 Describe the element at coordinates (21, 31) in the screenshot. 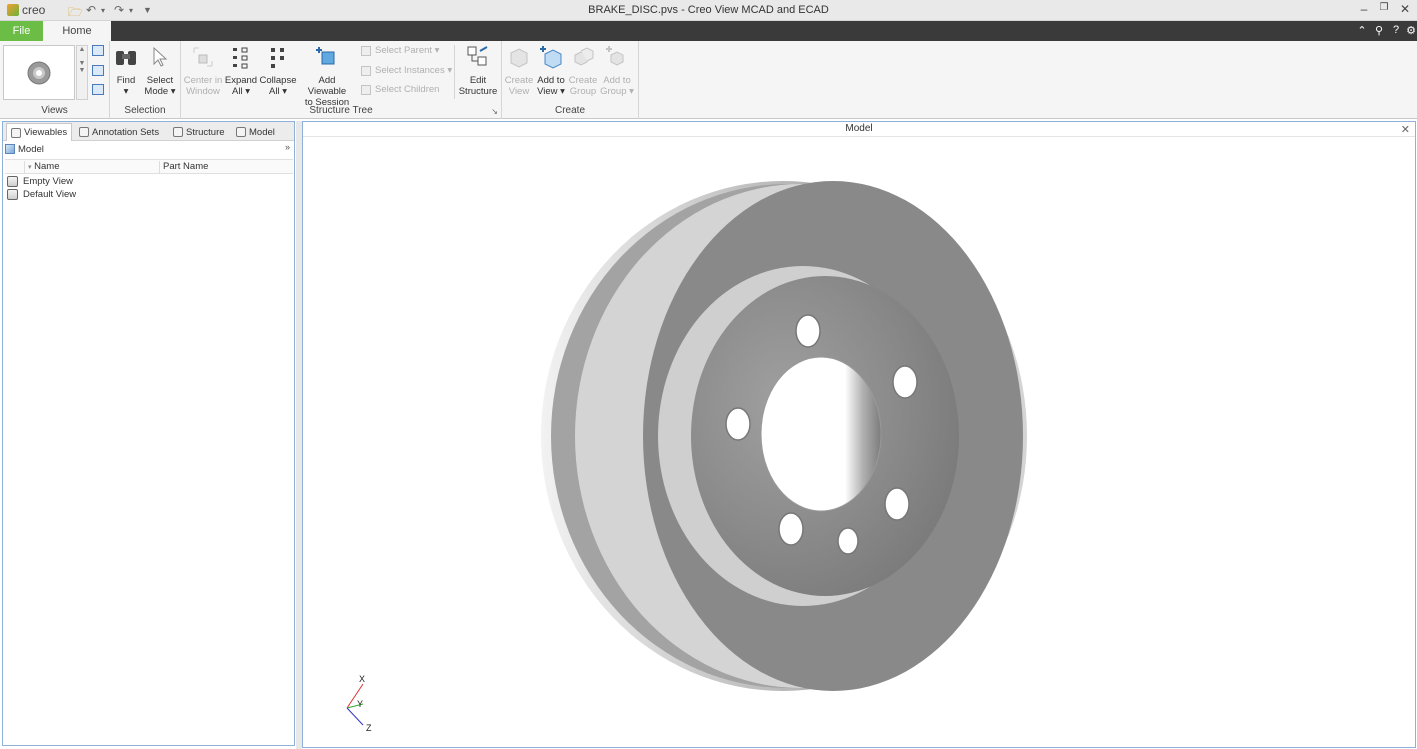

I see `tab-file: File` at that location.